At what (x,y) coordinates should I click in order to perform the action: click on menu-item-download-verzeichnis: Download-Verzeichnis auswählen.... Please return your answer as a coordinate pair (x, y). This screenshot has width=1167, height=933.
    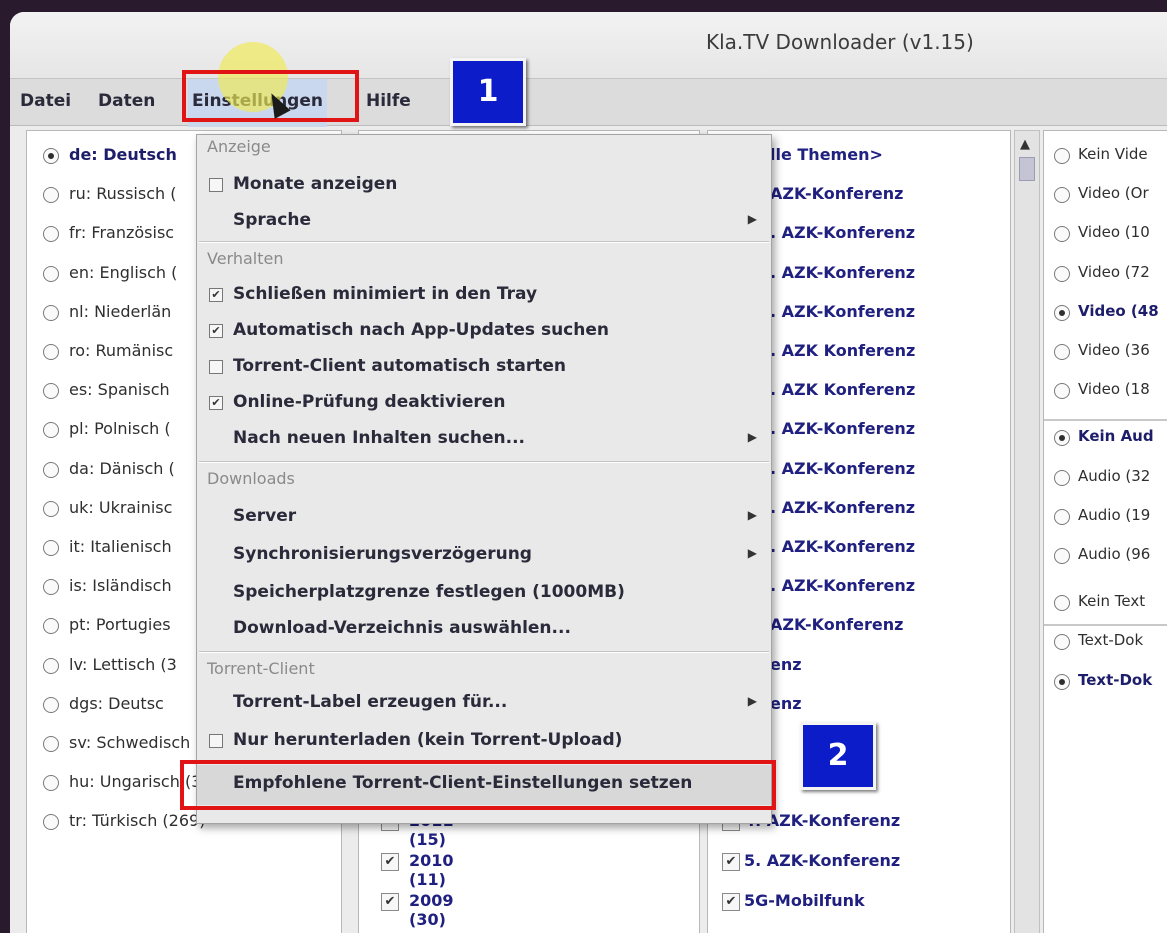
    Looking at the image, I should click on (484, 630).